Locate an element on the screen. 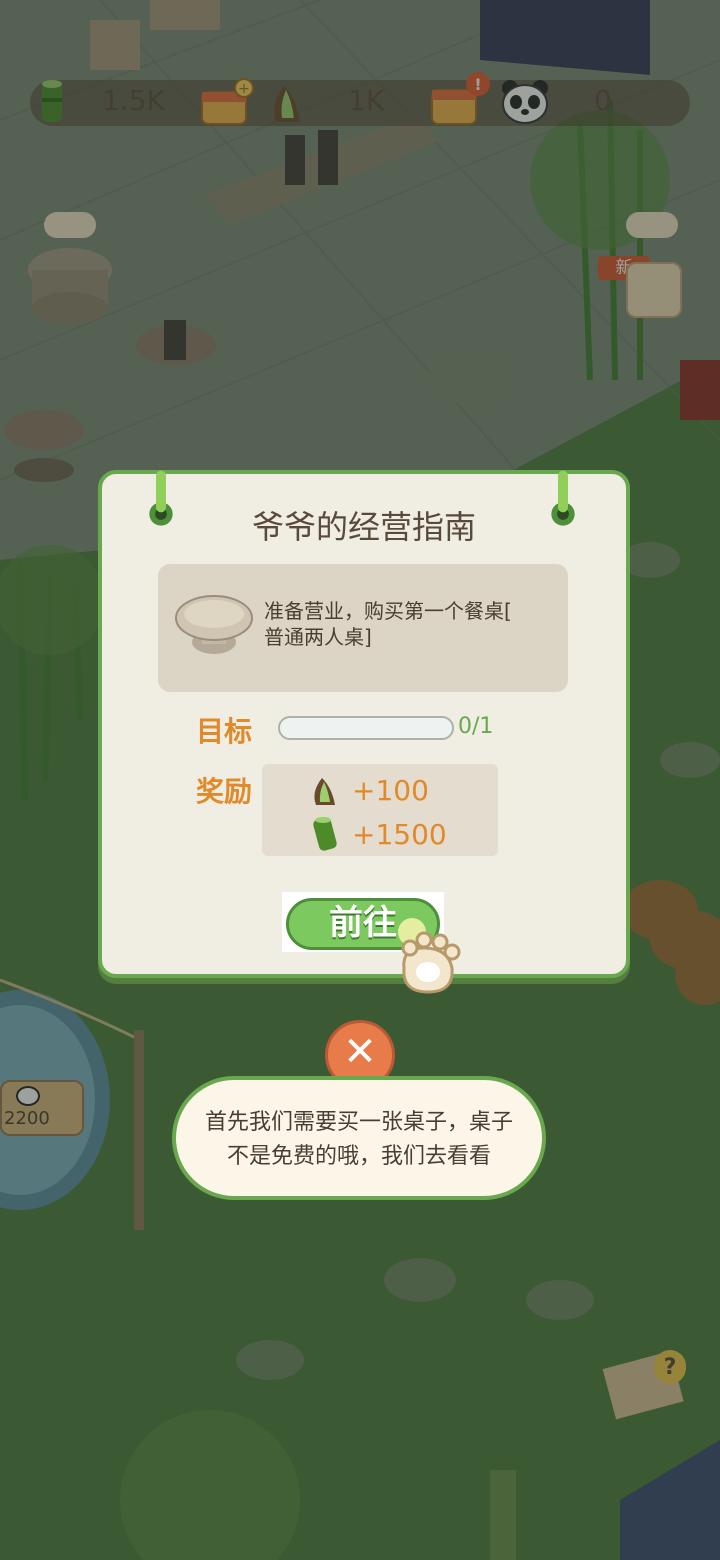 The image size is (720, 1560). tip-text: 首先我们需要买一张桌子，桌子 不是免费的哦，我们去看看 is located at coordinates (359, 1140).